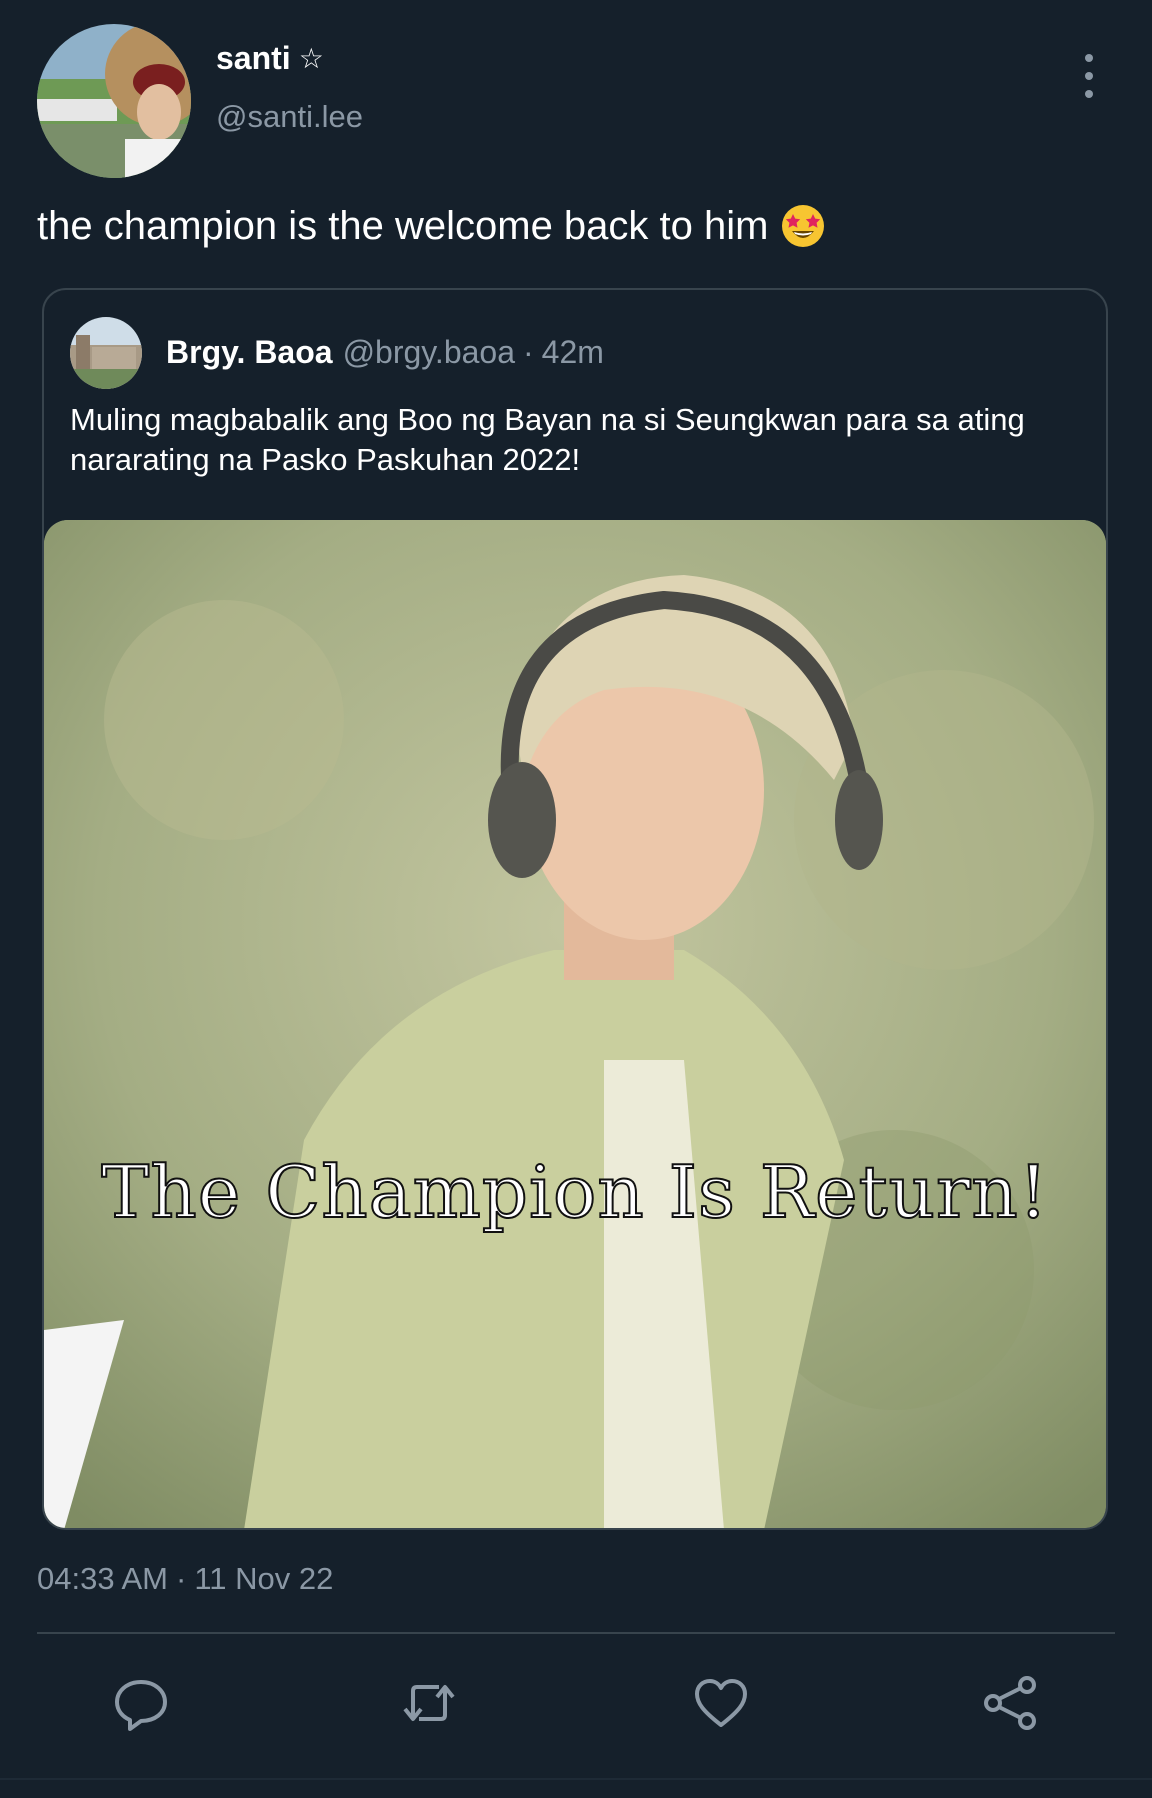 The height and width of the screenshot is (1798, 1152). I want to click on share-icon, so click(1011, 1703).